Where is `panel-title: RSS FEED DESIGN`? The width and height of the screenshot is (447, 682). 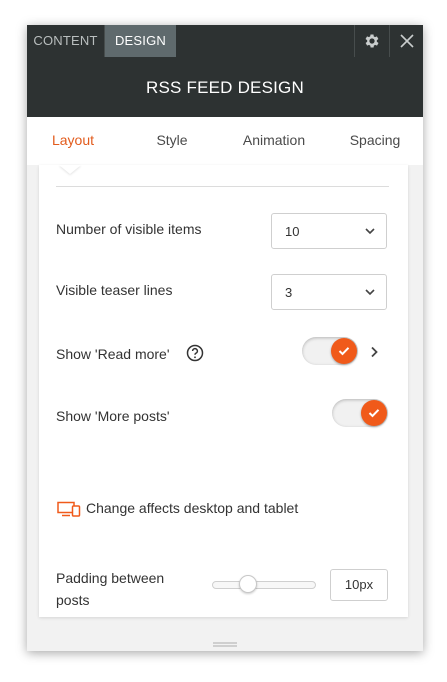 panel-title: RSS FEED DESIGN is located at coordinates (225, 87).